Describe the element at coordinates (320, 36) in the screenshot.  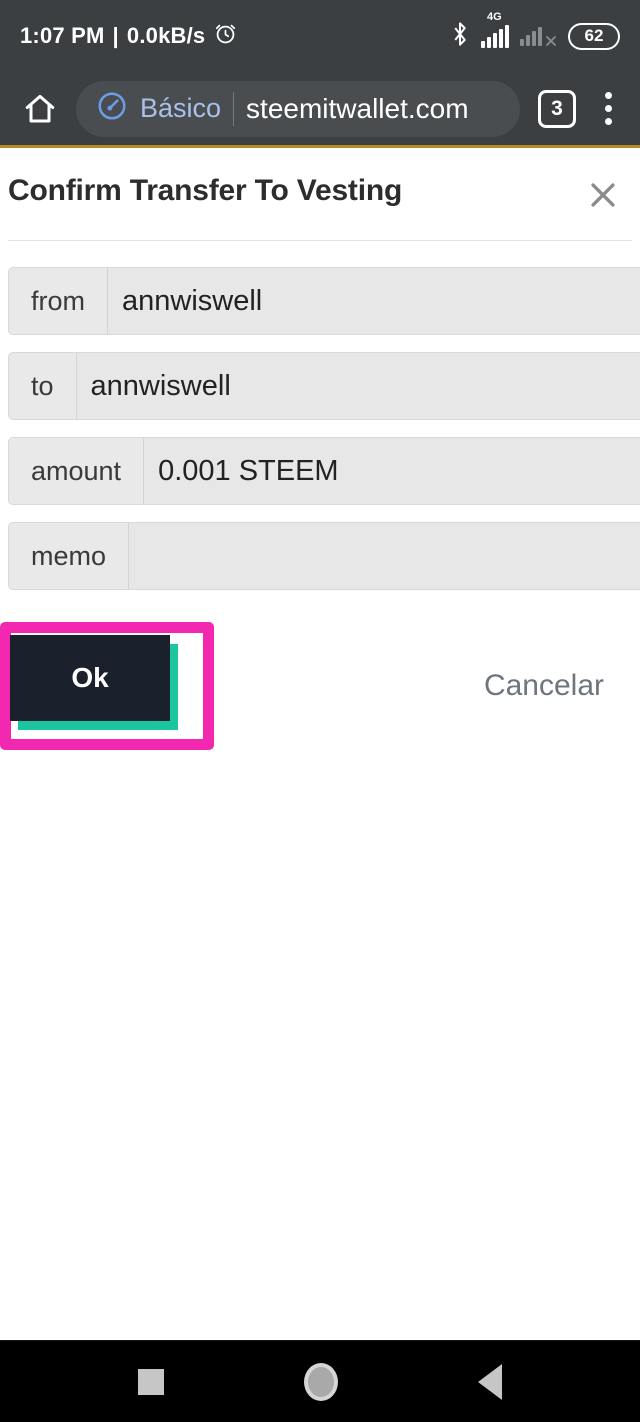
I see `status-bar: 1:07 PM | 0.0kB/s 4G 62` at that location.